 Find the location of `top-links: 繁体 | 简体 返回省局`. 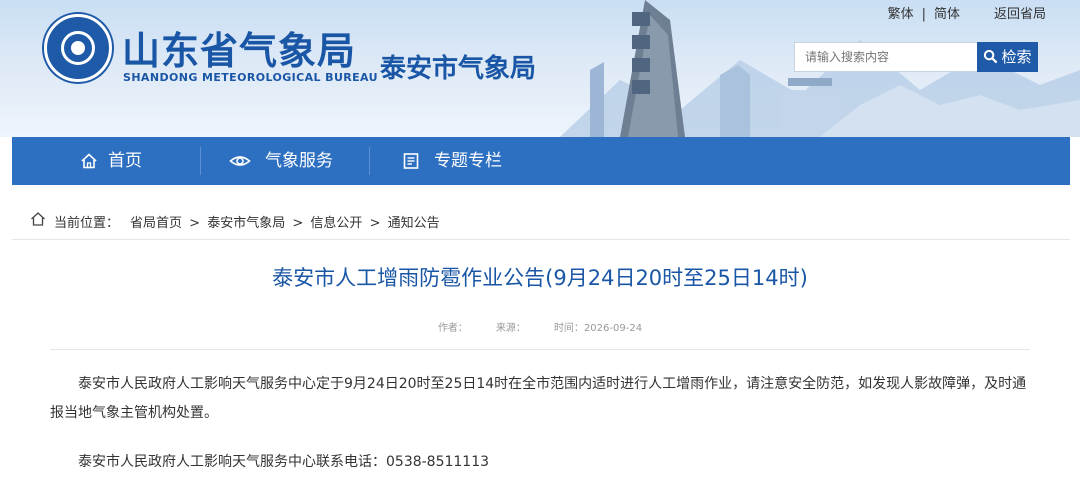

top-links: 繁体 | 简体 返回省局 is located at coordinates (967, 12).